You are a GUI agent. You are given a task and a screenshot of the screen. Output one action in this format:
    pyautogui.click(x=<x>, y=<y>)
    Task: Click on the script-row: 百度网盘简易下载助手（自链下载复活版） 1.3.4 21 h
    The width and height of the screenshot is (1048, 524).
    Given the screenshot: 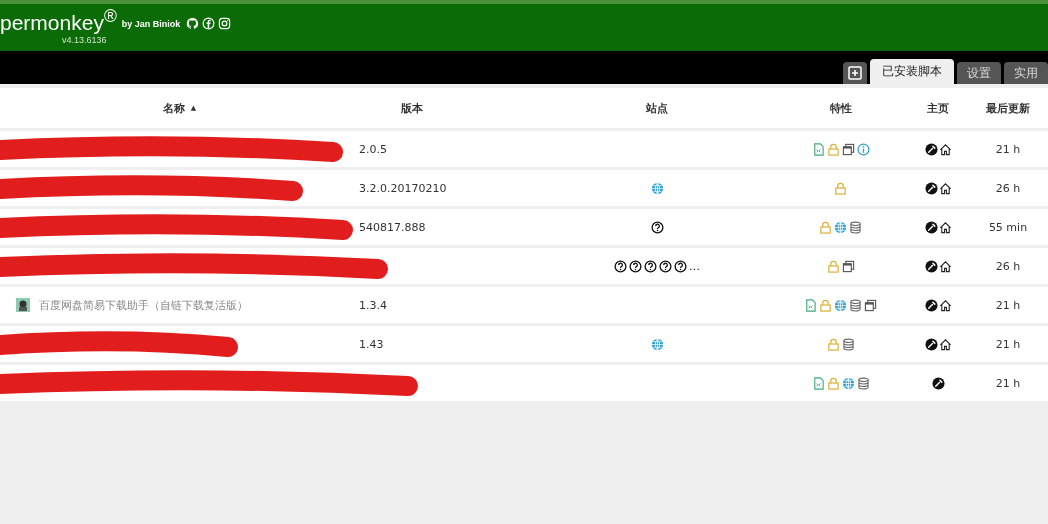 What is the action you would take?
    pyautogui.click(x=524, y=305)
    